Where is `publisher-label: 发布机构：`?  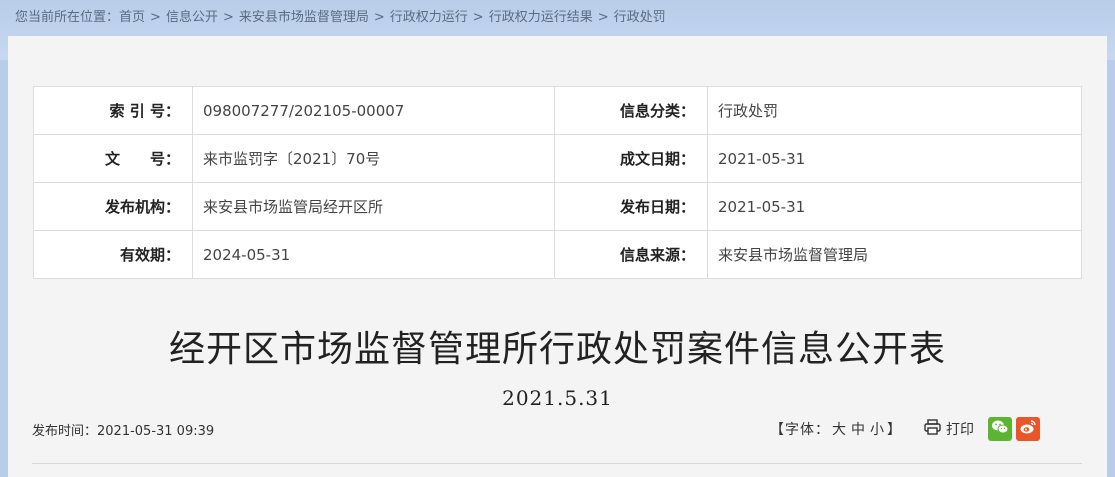
publisher-label: 发布机构： is located at coordinates (113, 206).